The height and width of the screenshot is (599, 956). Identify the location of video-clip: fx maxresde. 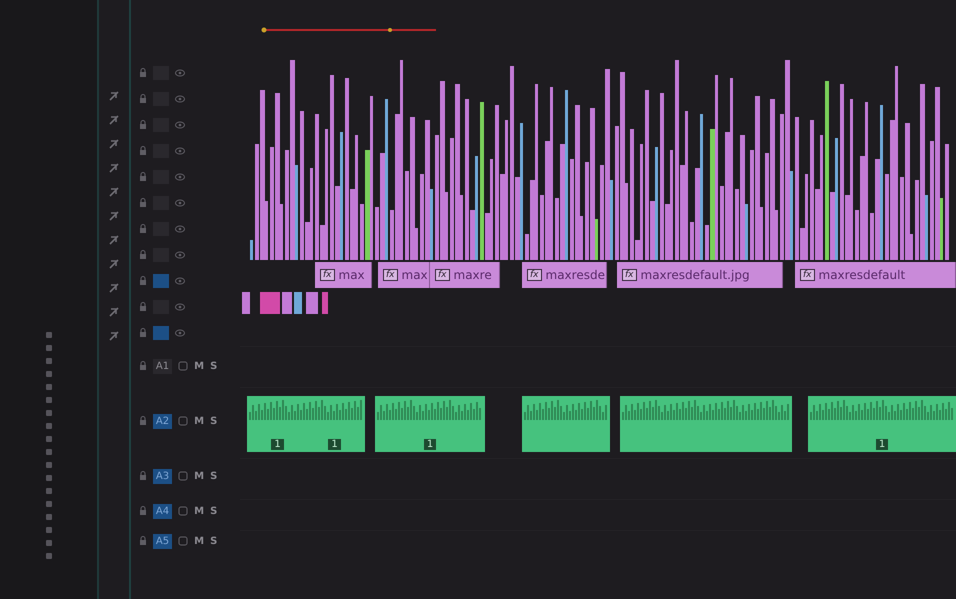
(564, 275).